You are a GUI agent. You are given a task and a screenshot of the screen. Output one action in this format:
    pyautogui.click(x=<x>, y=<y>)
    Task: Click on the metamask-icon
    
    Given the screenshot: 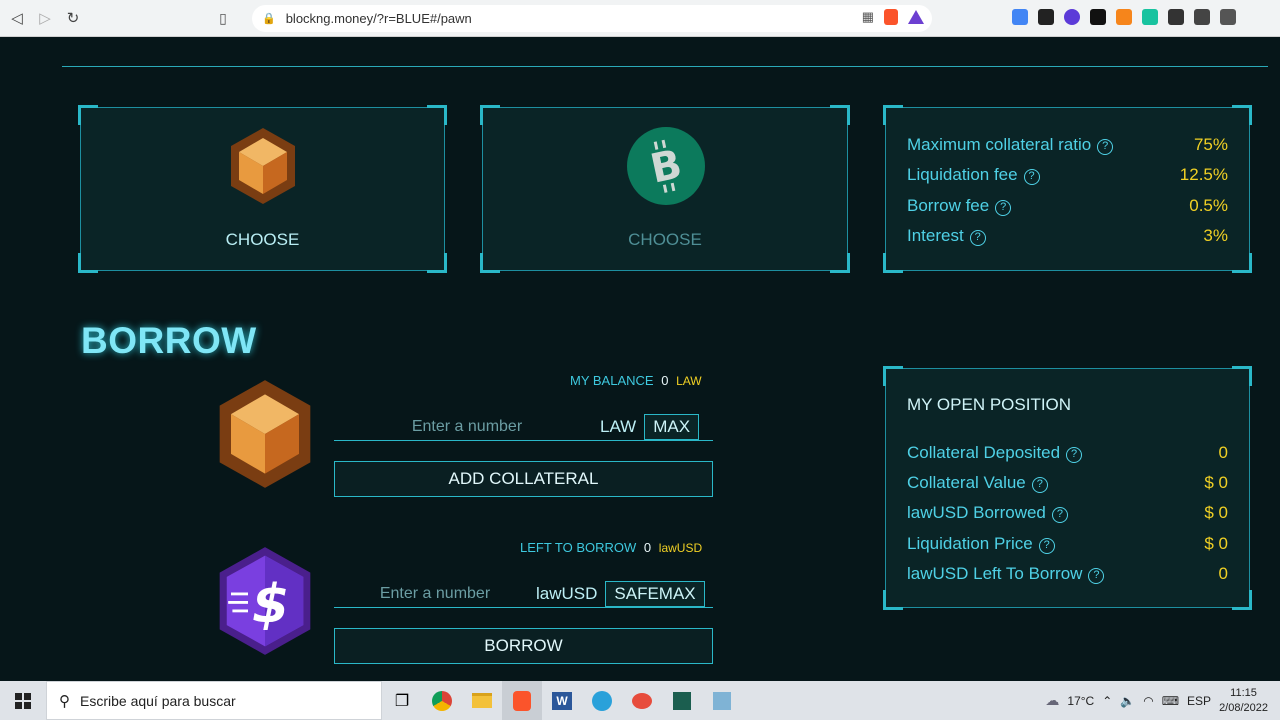 What is the action you would take?
    pyautogui.click(x=1124, y=17)
    